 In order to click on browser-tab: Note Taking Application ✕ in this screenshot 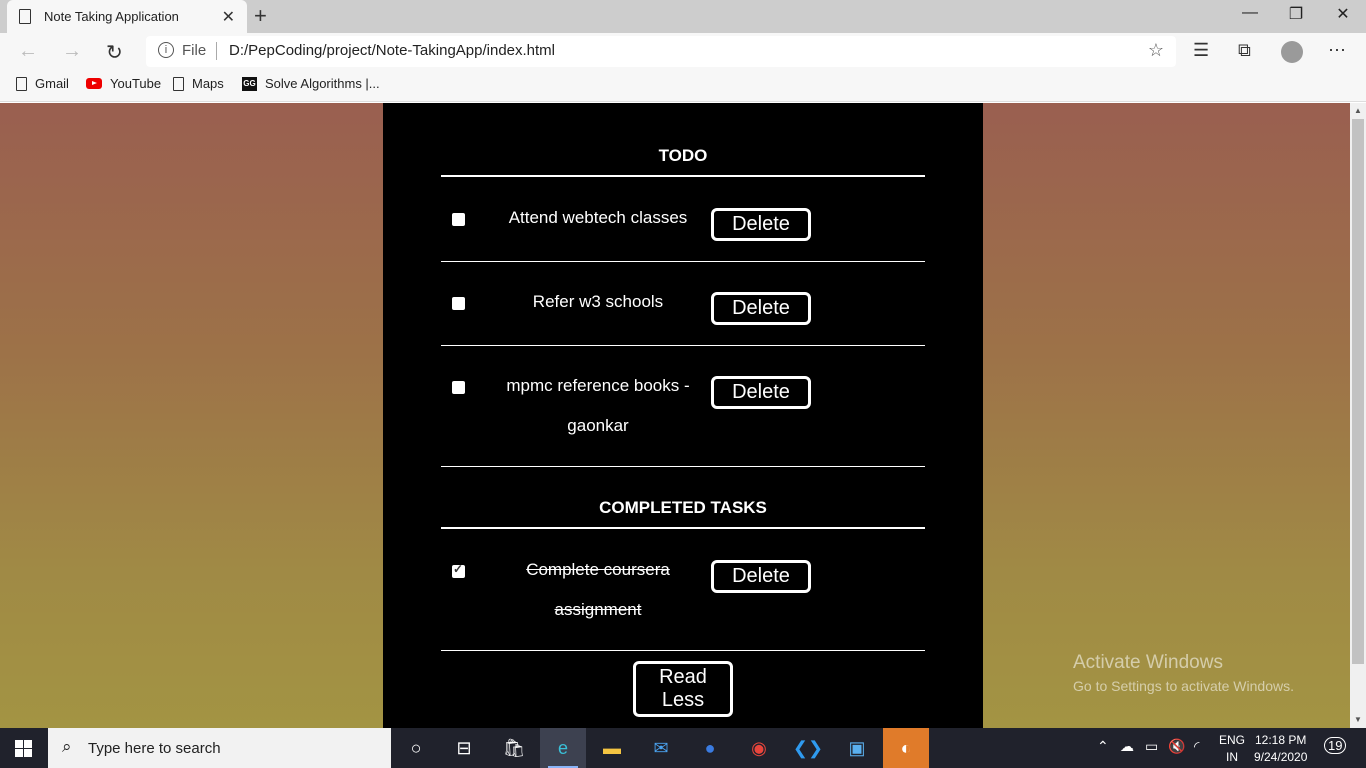, I will do `click(127, 16)`.